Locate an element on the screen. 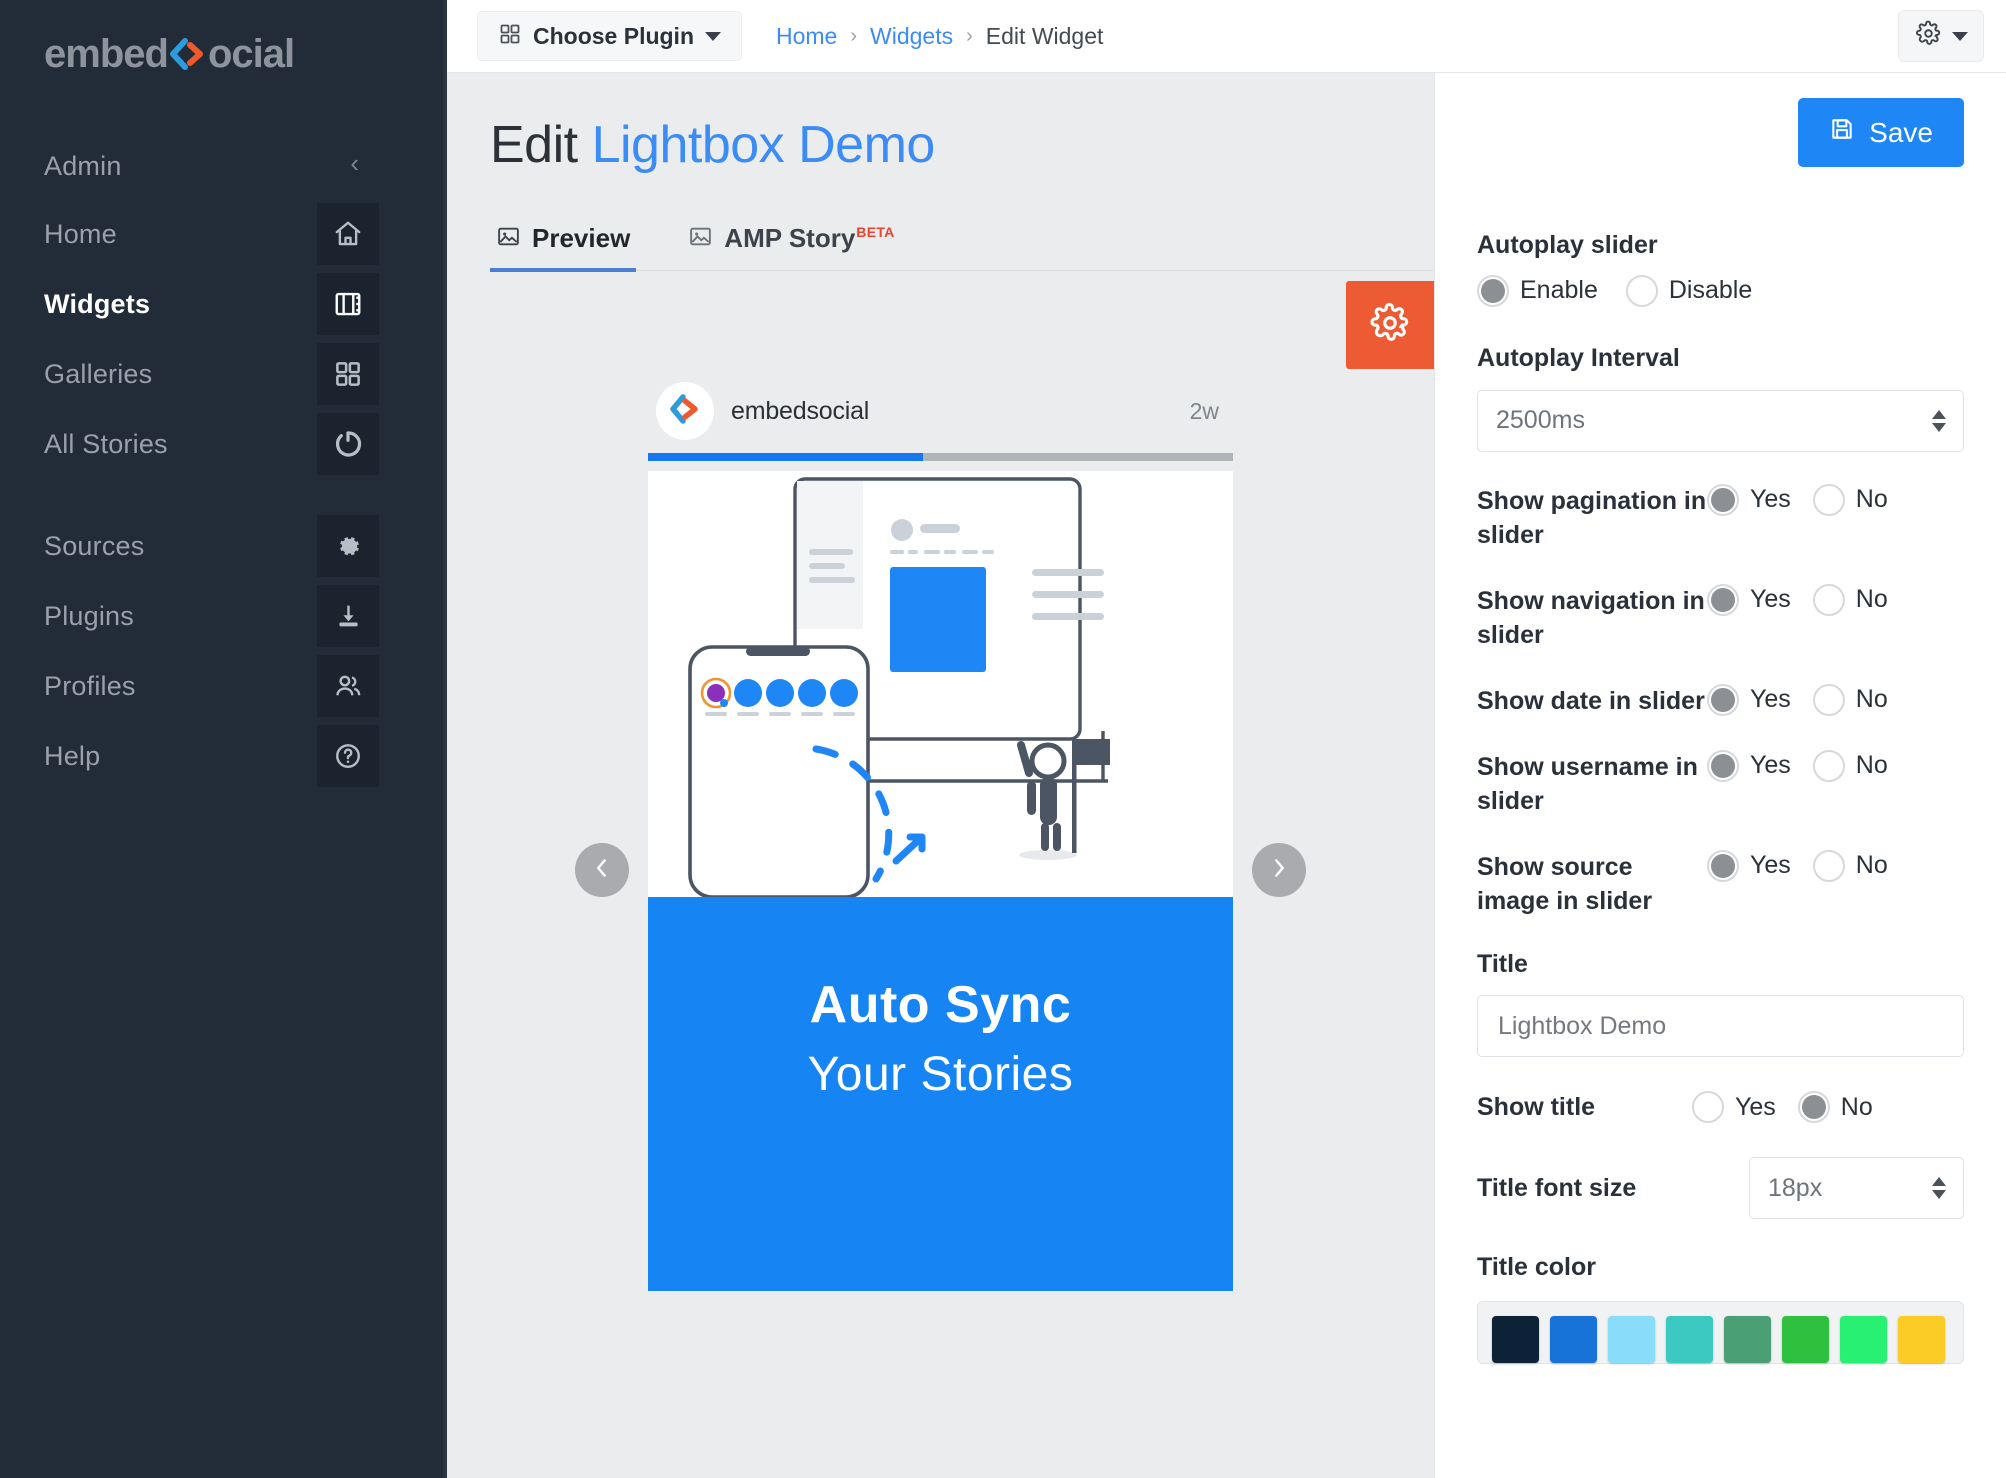  preview-next-button is located at coordinates (1279, 870).